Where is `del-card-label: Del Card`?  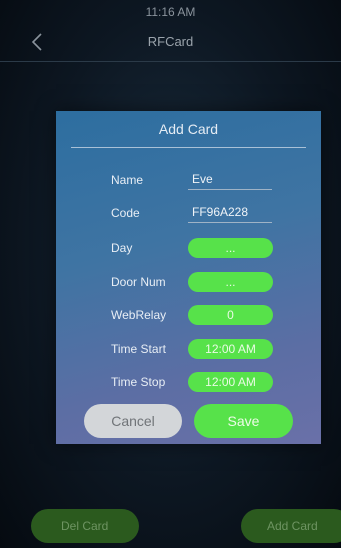 del-card-label: Del Card is located at coordinates (85, 526).